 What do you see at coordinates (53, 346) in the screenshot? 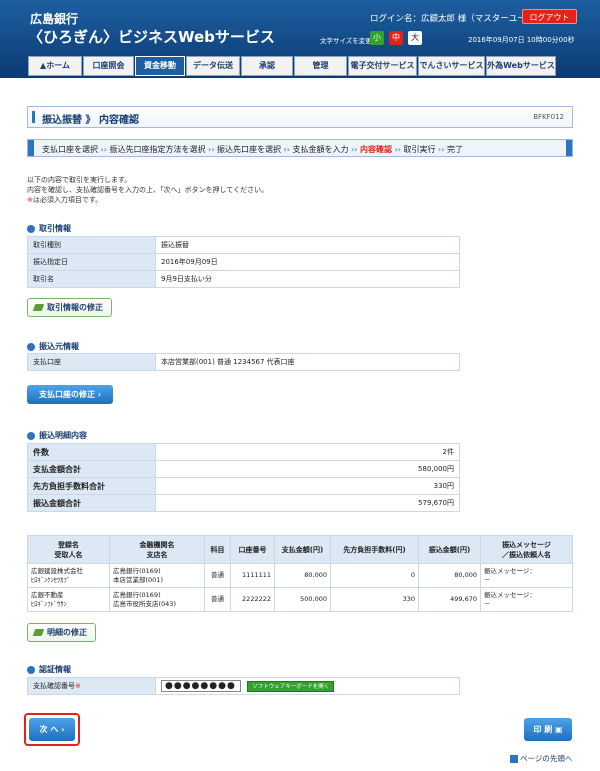
I see `source-info-heading: 振込元情報` at bounding box center [53, 346].